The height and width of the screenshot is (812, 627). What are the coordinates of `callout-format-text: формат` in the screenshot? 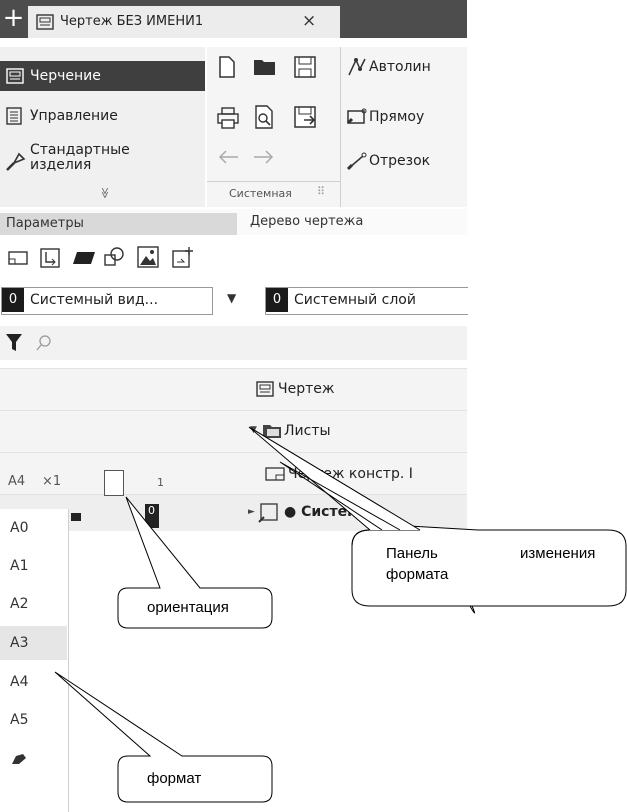 It's located at (174, 778).